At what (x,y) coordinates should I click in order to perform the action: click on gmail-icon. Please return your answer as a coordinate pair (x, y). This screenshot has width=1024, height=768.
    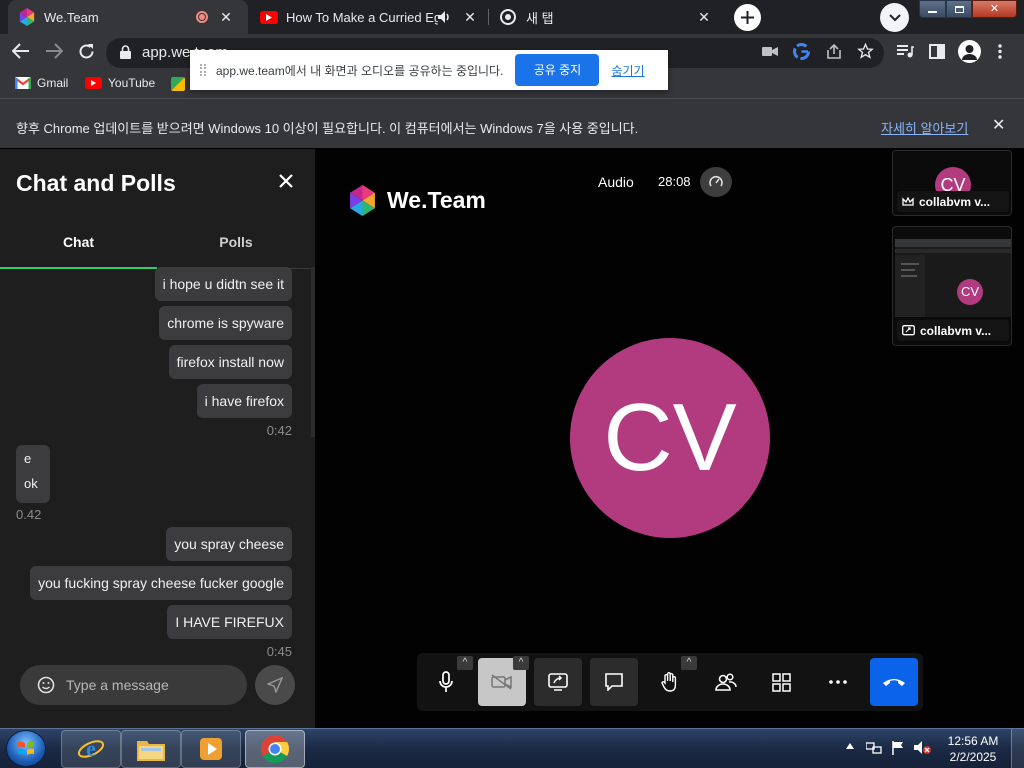
    Looking at the image, I should click on (23, 83).